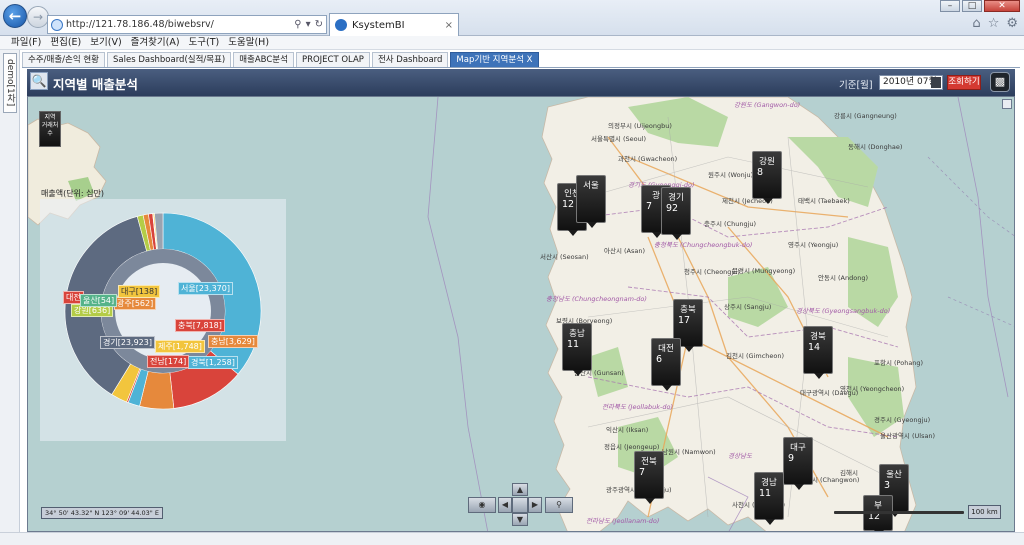  I want to click on marker-gyeongbuk: 경북 14, so click(818, 352).